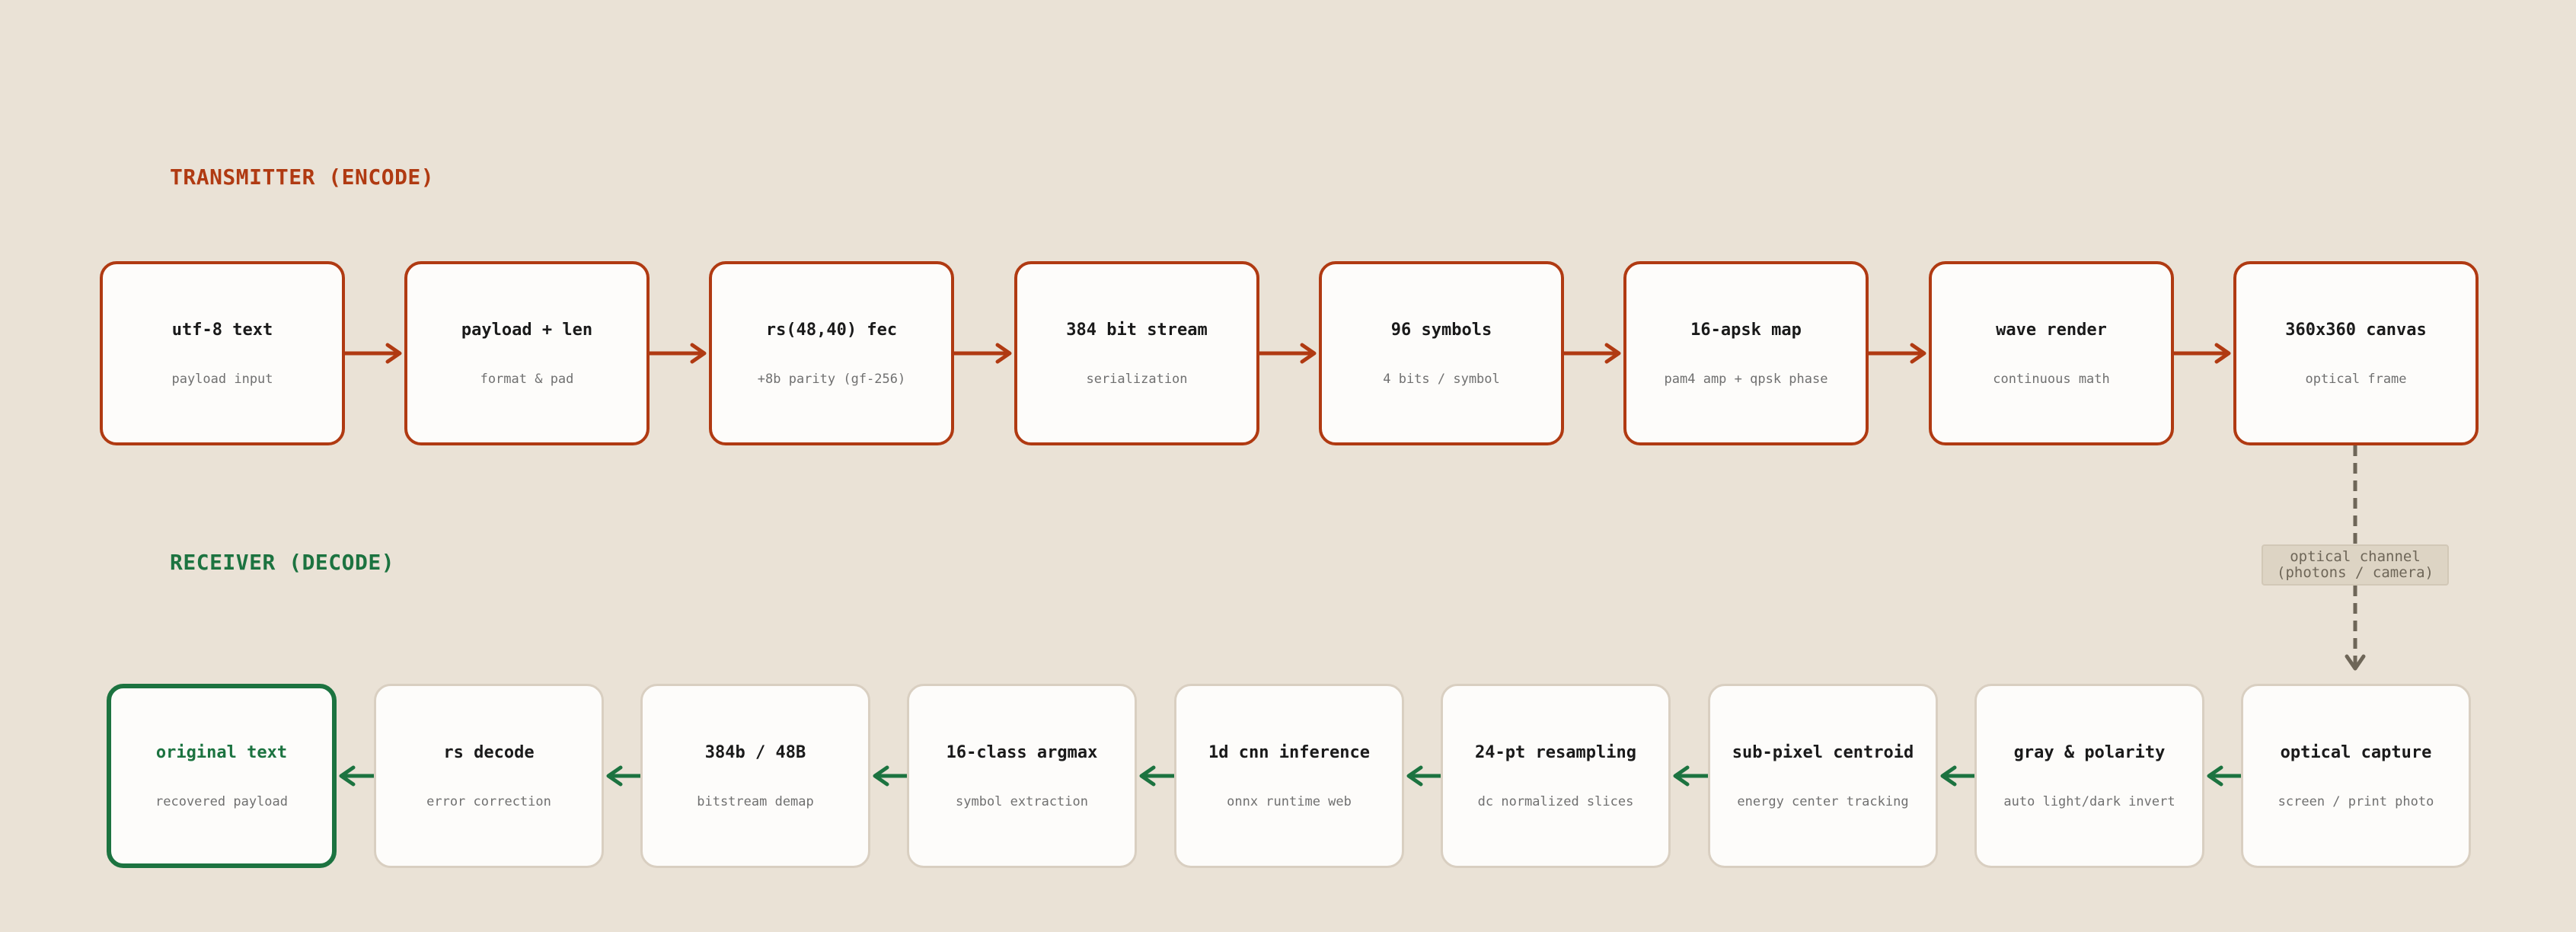  What do you see at coordinates (1441, 330) in the screenshot?
I see `node-title: 96 symbols` at bounding box center [1441, 330].